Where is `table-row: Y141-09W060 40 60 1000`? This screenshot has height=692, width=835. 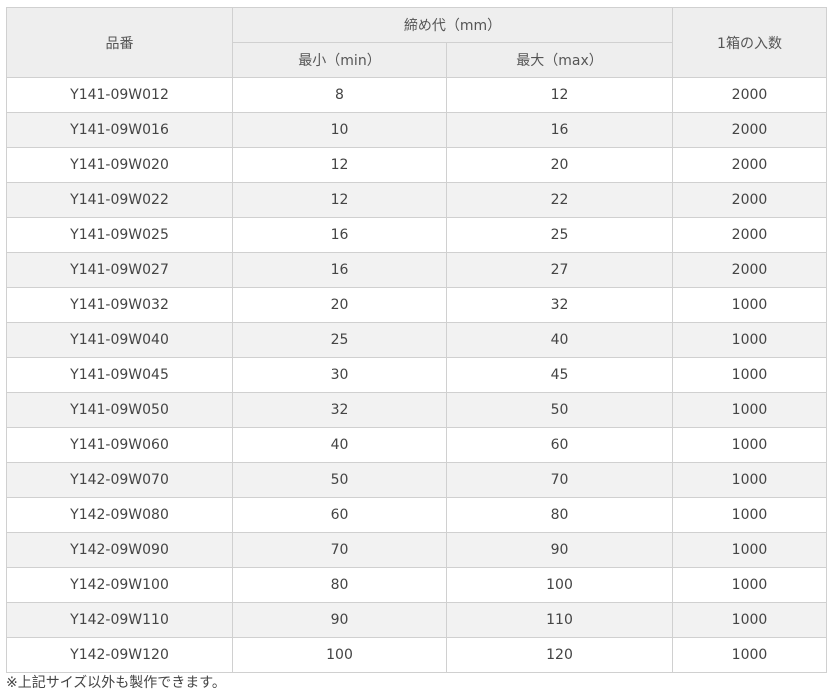 table-row: Y141-09W060 40 60 1000 is located at coordinates (416, 445).